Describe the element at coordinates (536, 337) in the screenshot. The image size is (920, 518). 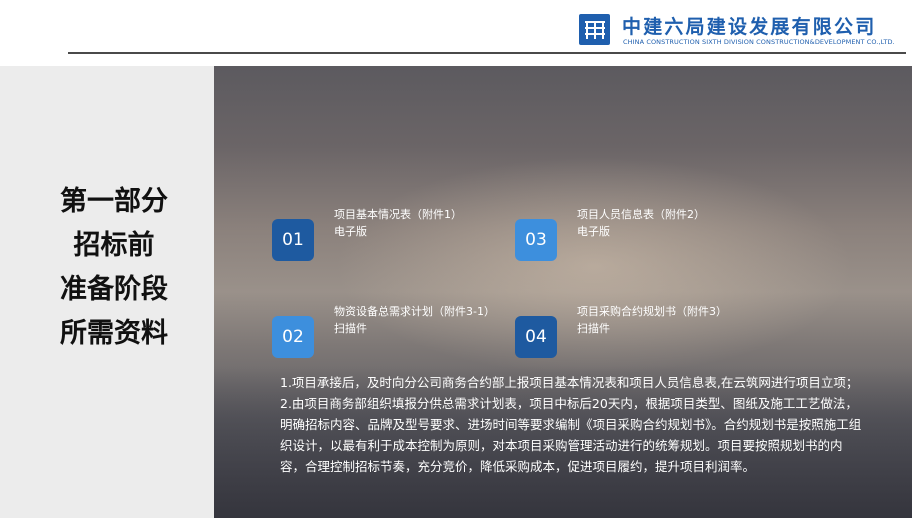
I see `item-number-badge: 04` at that location.